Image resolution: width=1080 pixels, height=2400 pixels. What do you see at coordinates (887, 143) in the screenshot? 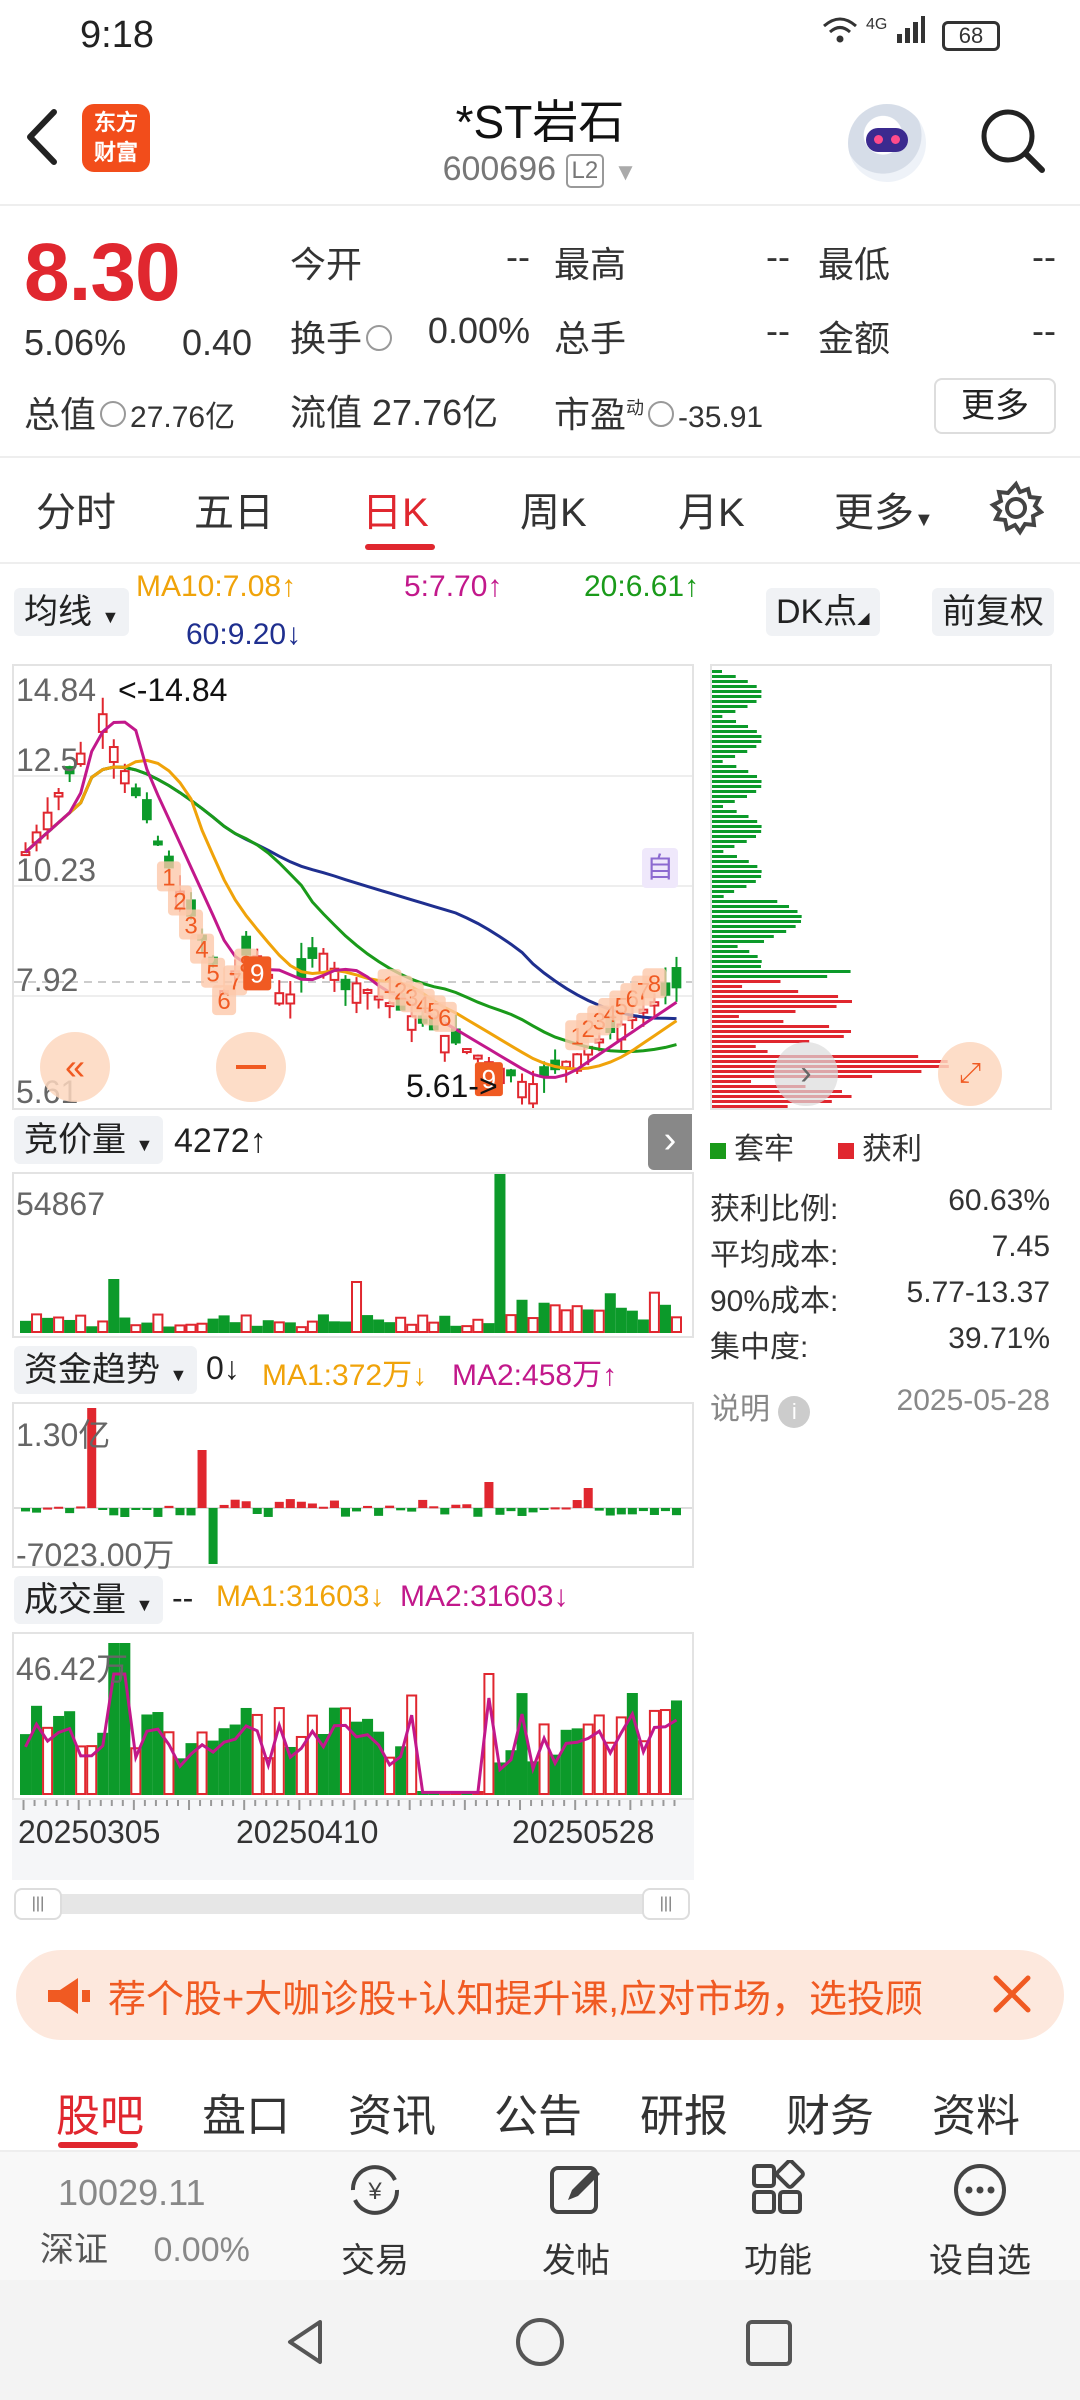
I see `robot-assistant-avatar` at bounding box center [887, 143].